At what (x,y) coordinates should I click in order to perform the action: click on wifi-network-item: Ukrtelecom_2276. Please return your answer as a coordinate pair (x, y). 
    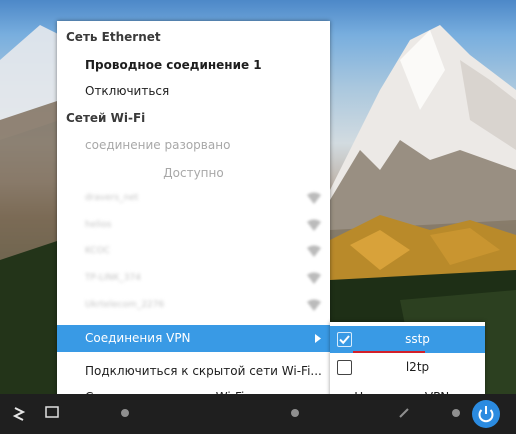
    Looking at the image, I should click on (193, 307).